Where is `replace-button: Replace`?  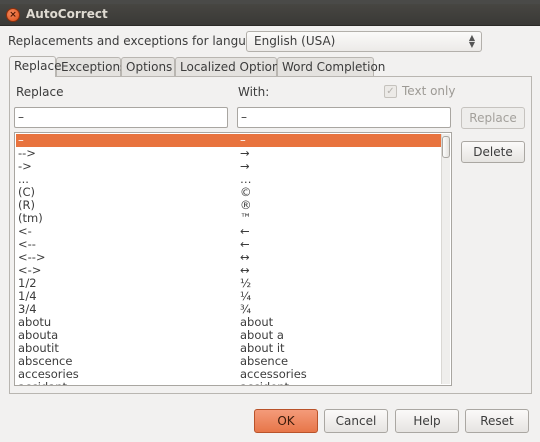 replace-button: Replace is located at coordinates (493, 118).